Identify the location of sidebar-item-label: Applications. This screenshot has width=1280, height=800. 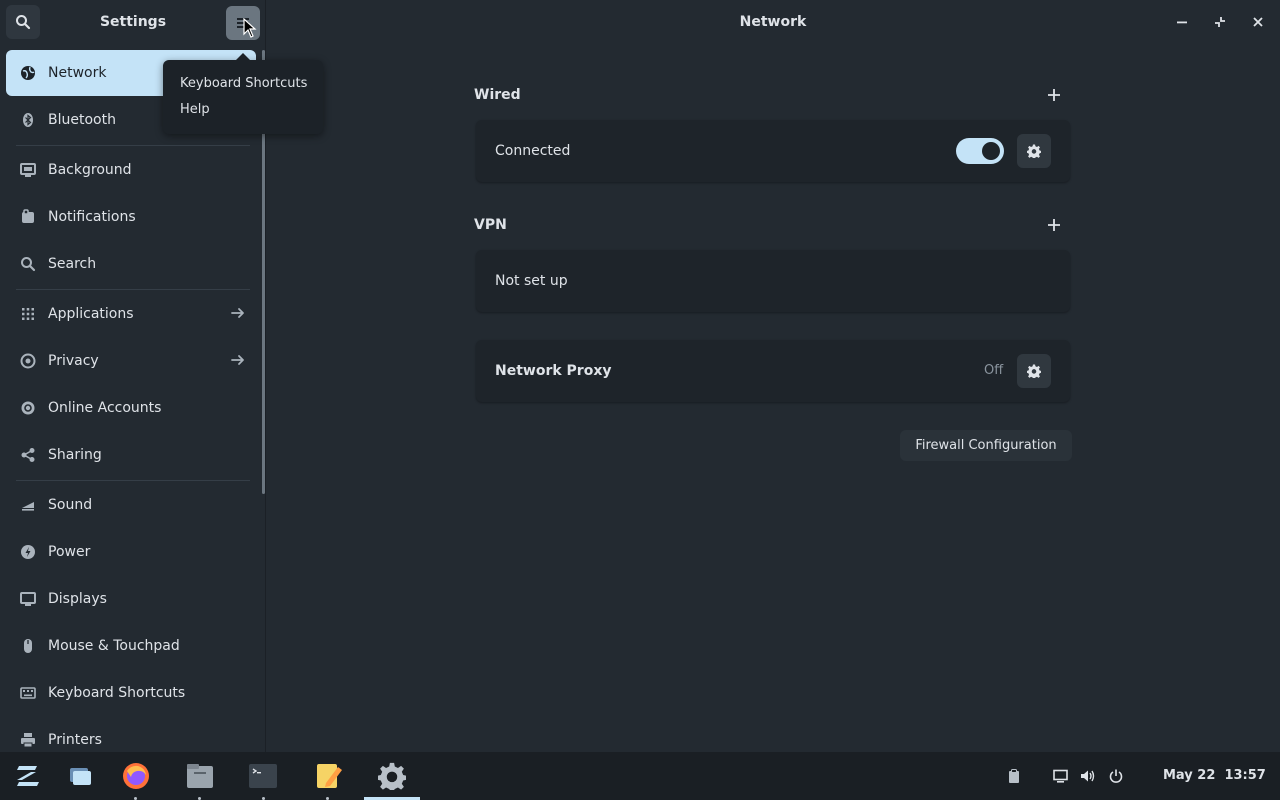
(91, 314).